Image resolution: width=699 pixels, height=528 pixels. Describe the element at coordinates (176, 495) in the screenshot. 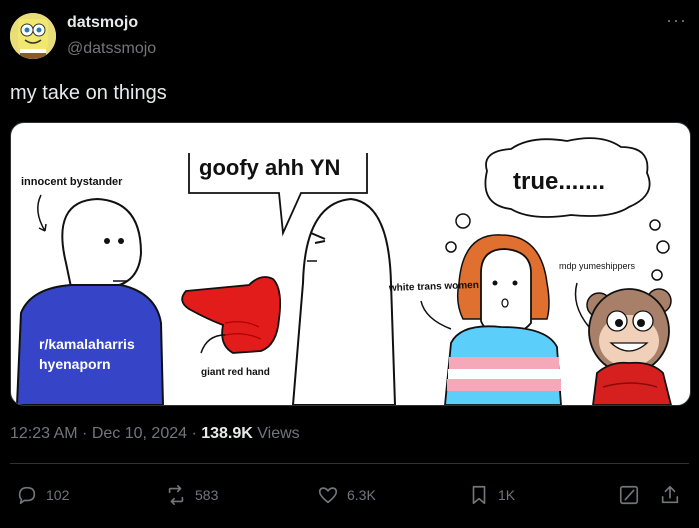

I see `repost-icon` at that location.